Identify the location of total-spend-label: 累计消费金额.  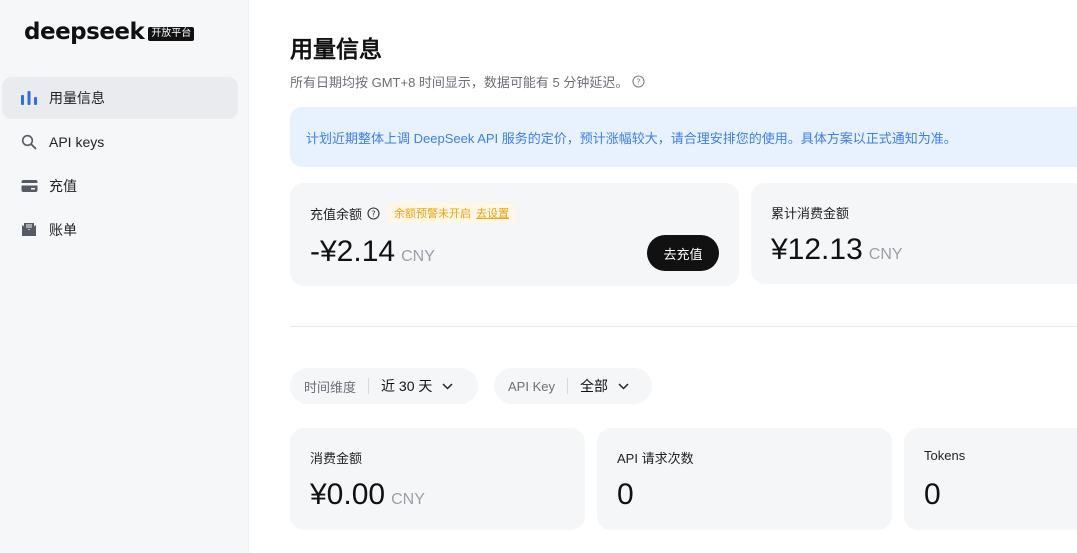
(810, 213).